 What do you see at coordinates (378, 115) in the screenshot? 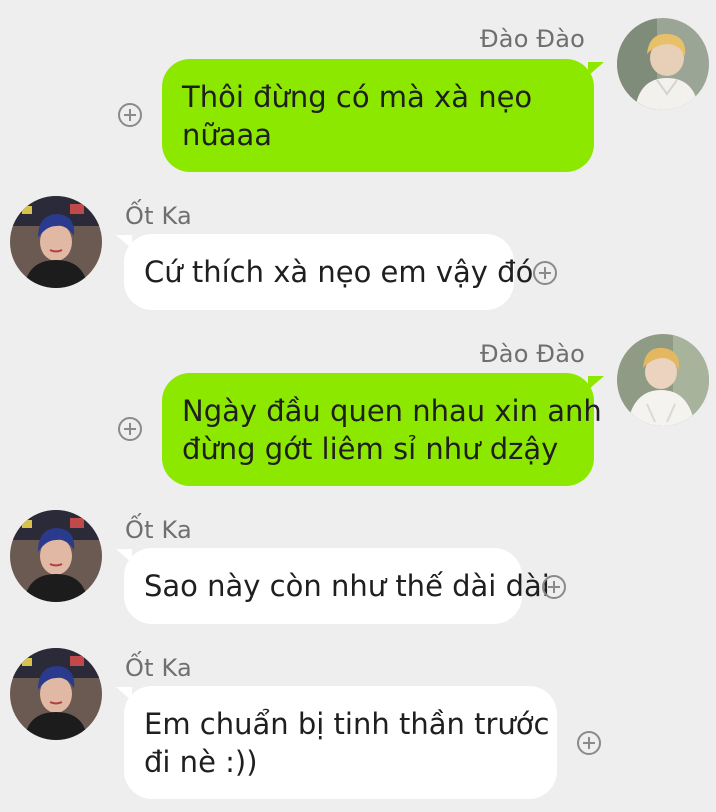
I see `outgoing-message-bubble: Thôi đừng có mà xà nẹo nữaaa` at bounding box center [378, 115].